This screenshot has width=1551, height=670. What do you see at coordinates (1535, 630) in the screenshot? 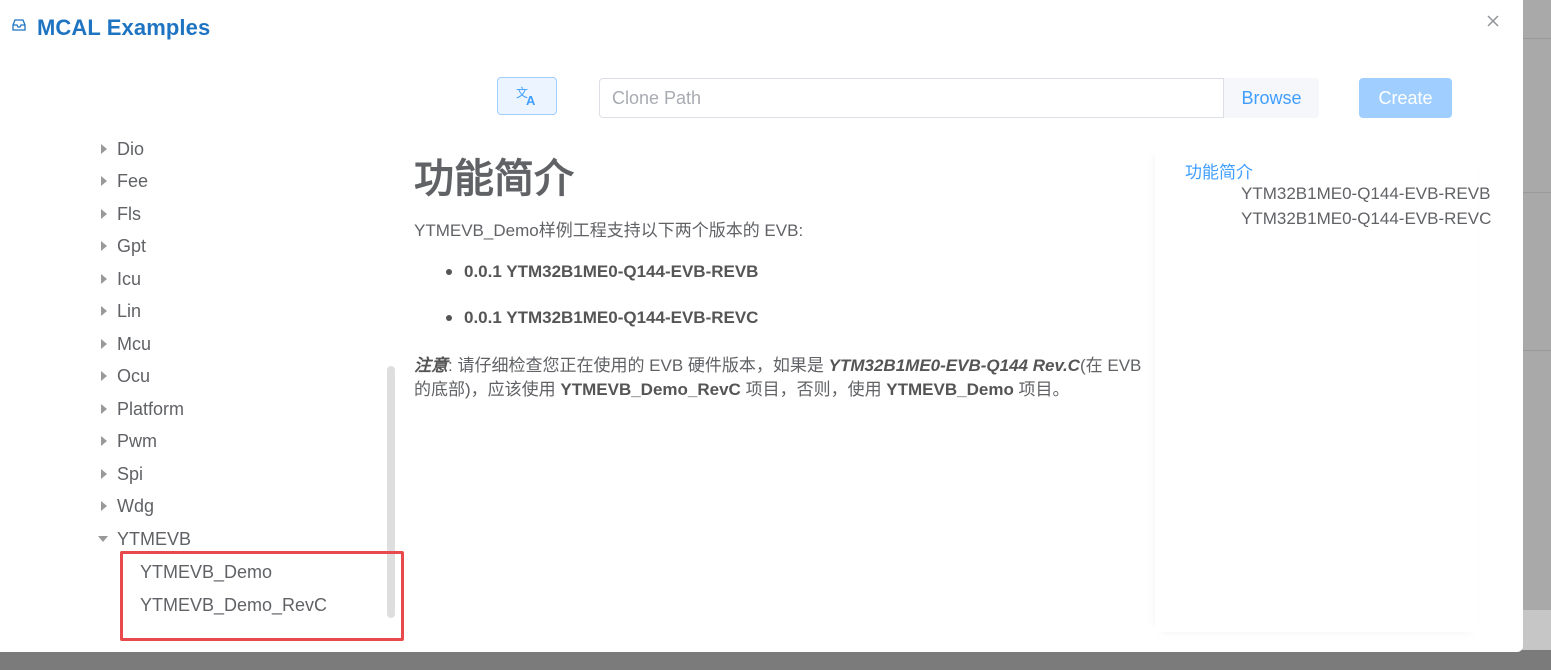
I see `background-strip` at bounding box center [1535, 630].